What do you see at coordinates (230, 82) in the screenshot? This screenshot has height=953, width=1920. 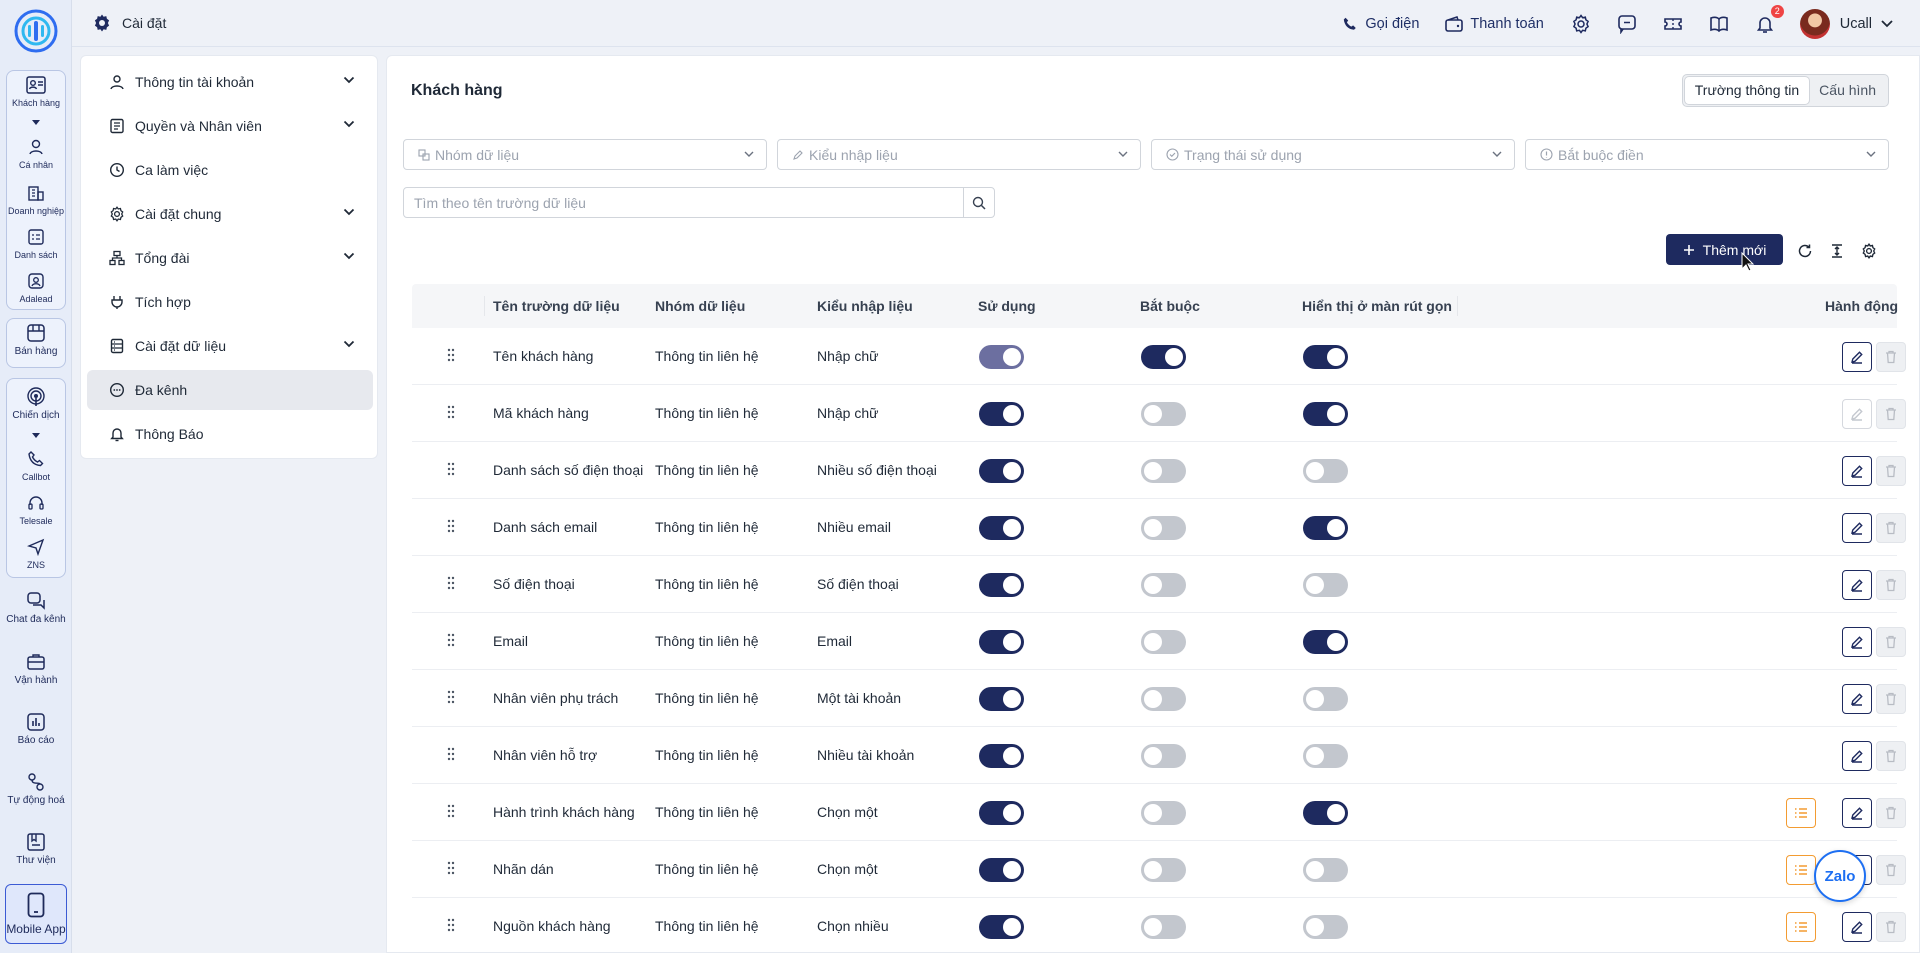 I see `menu-item-account-info: Thông tin tài khoản` at bounding box center [230, 82].